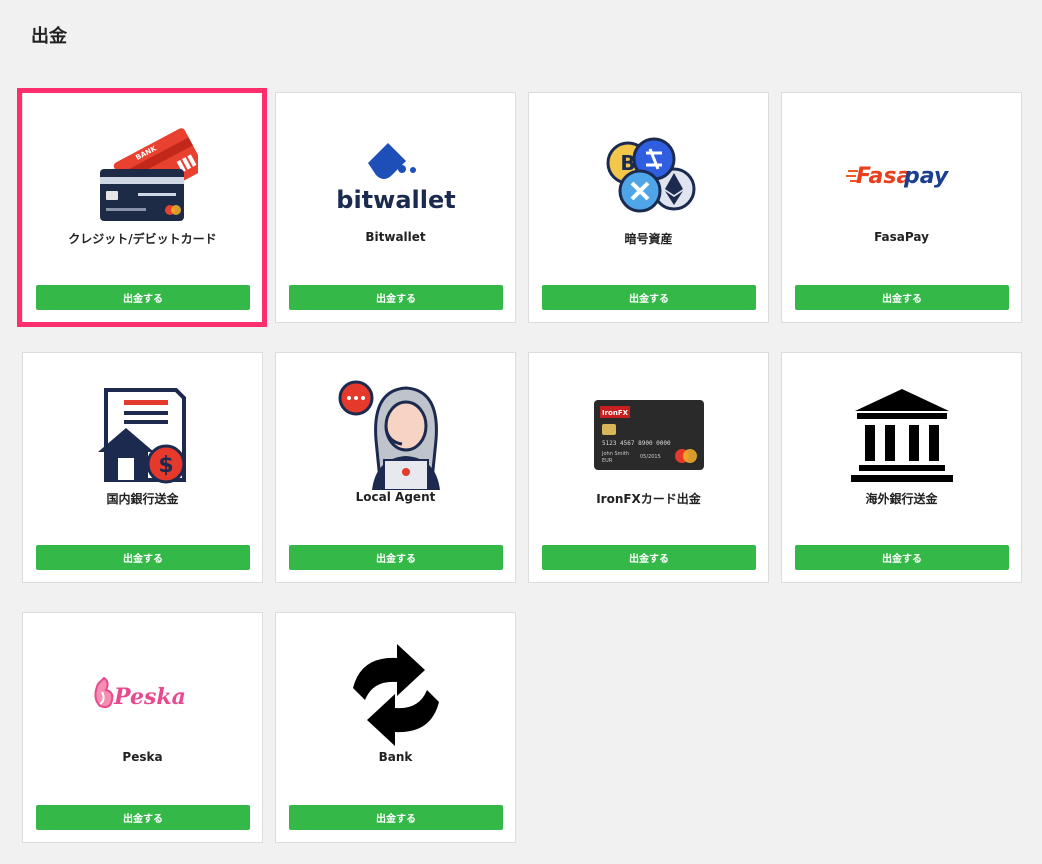 The width and height of the screenshot is (1042, 864). What do you see at coordinates (926, 176) in the screenshot?
I see `svg-text: pay` at bounding box center [926, 176].